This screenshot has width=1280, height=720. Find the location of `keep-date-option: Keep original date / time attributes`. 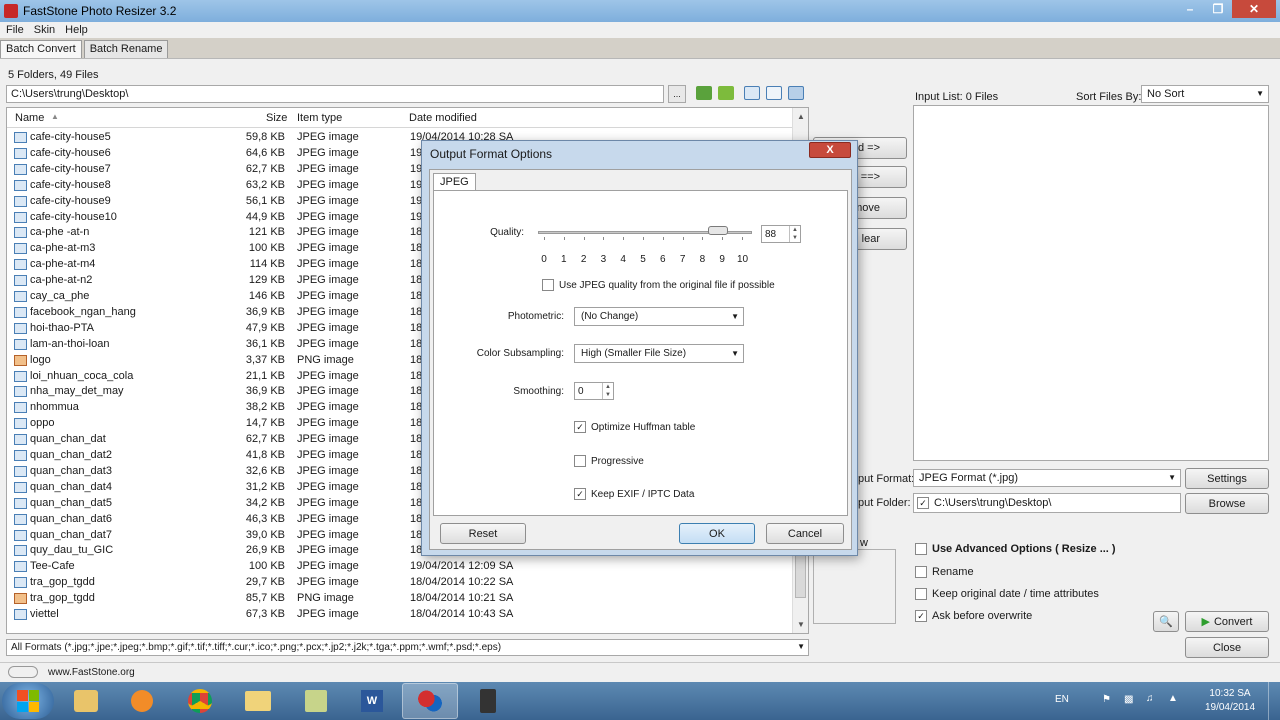

keep-date-option: Keep original date / time attributes is located at coordinates (1007, 594).